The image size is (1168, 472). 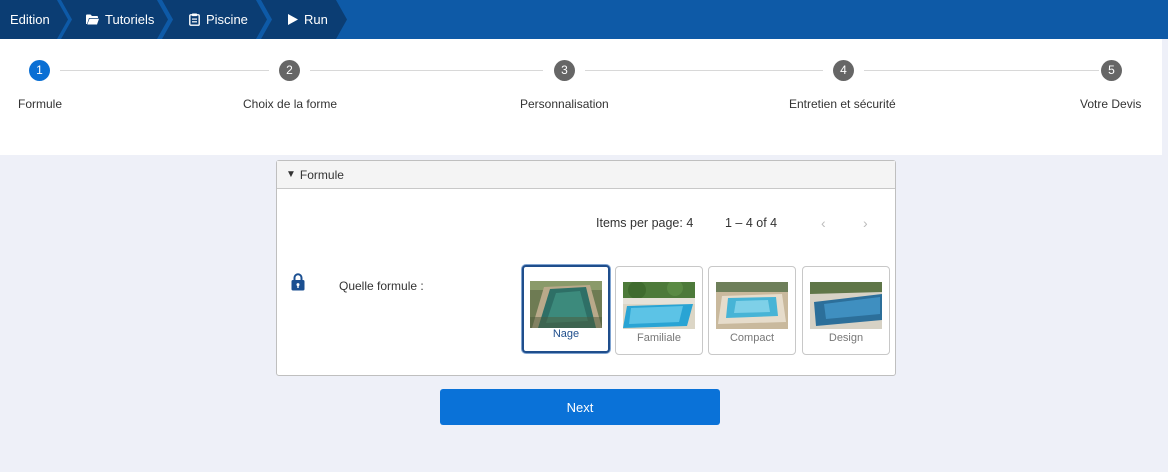 What do you see at coordinates (846, 305) in the screenshot?
I see `pool-design-image` at bounding box center [846, 305].